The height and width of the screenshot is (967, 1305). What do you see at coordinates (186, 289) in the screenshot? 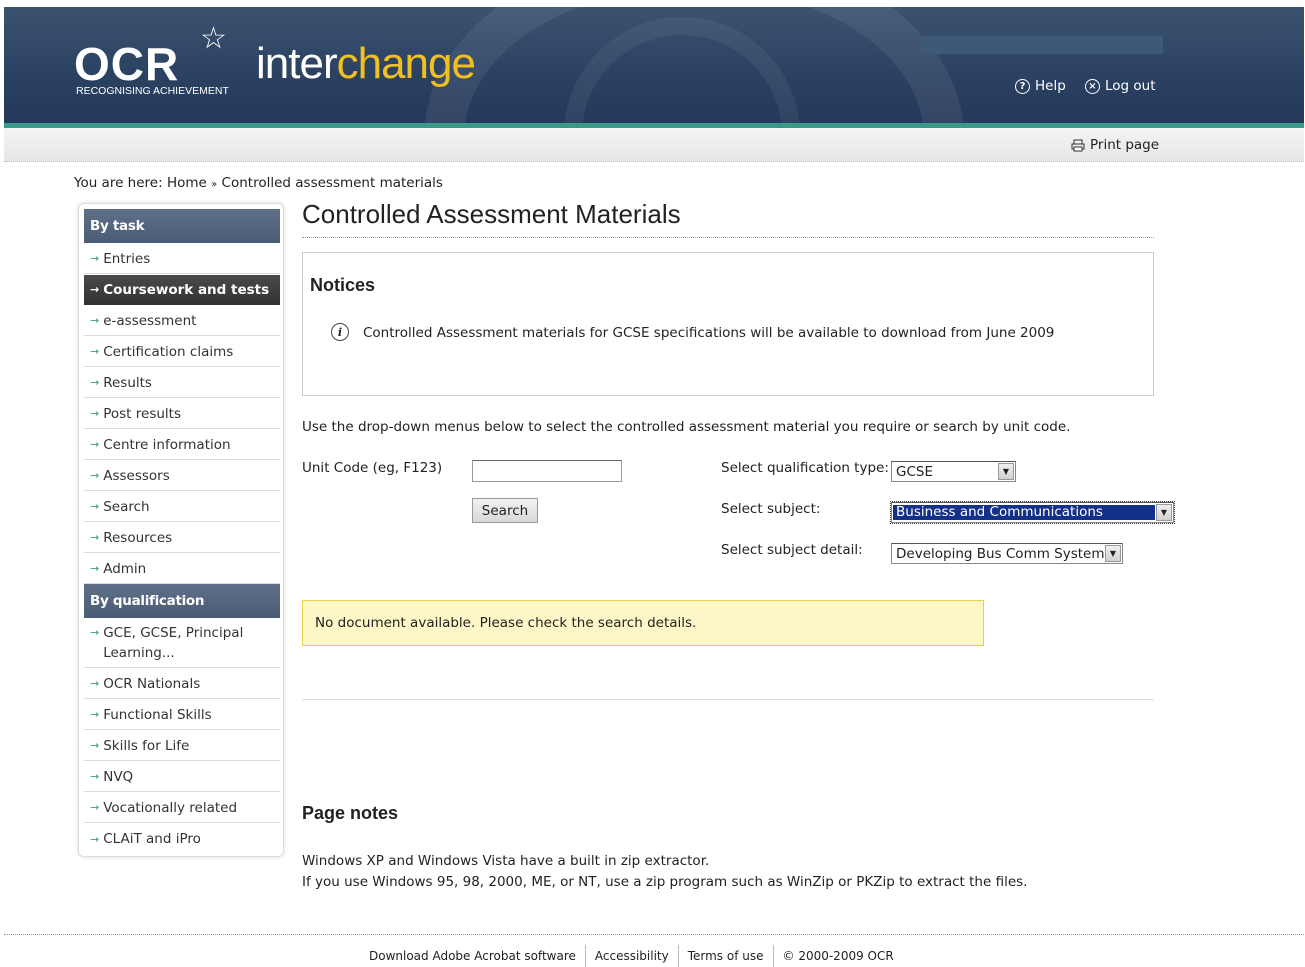
I see `sidebar-item-label: Coursework and tests` at bounding box center [186, 289].